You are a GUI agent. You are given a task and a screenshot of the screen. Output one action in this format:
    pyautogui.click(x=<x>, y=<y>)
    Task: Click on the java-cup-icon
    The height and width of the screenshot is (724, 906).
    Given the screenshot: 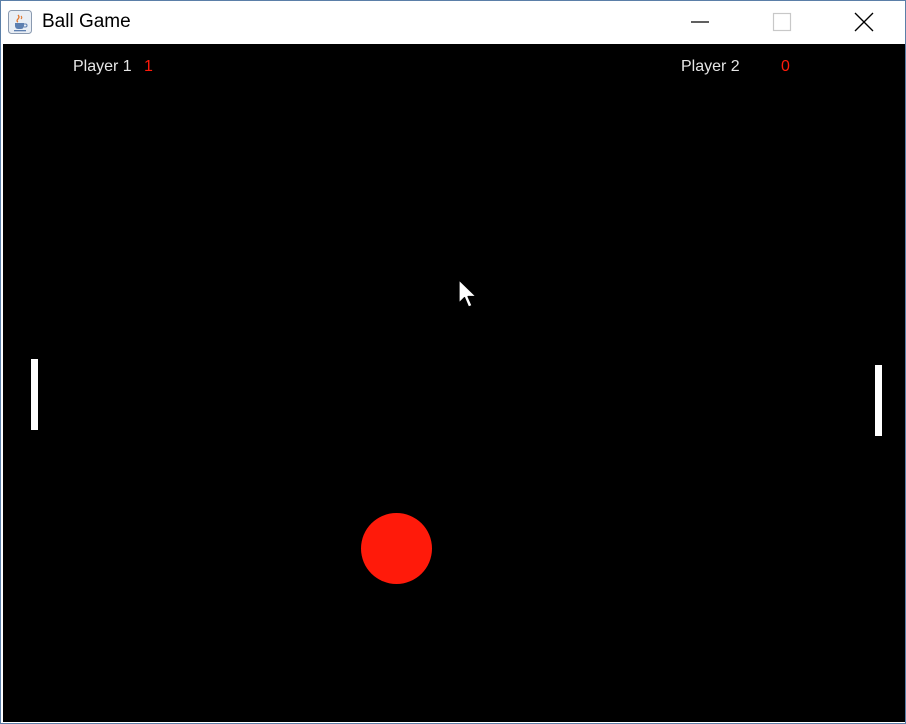 What is the action you would take?
    pyautogui.click(x=20, y=22)
    